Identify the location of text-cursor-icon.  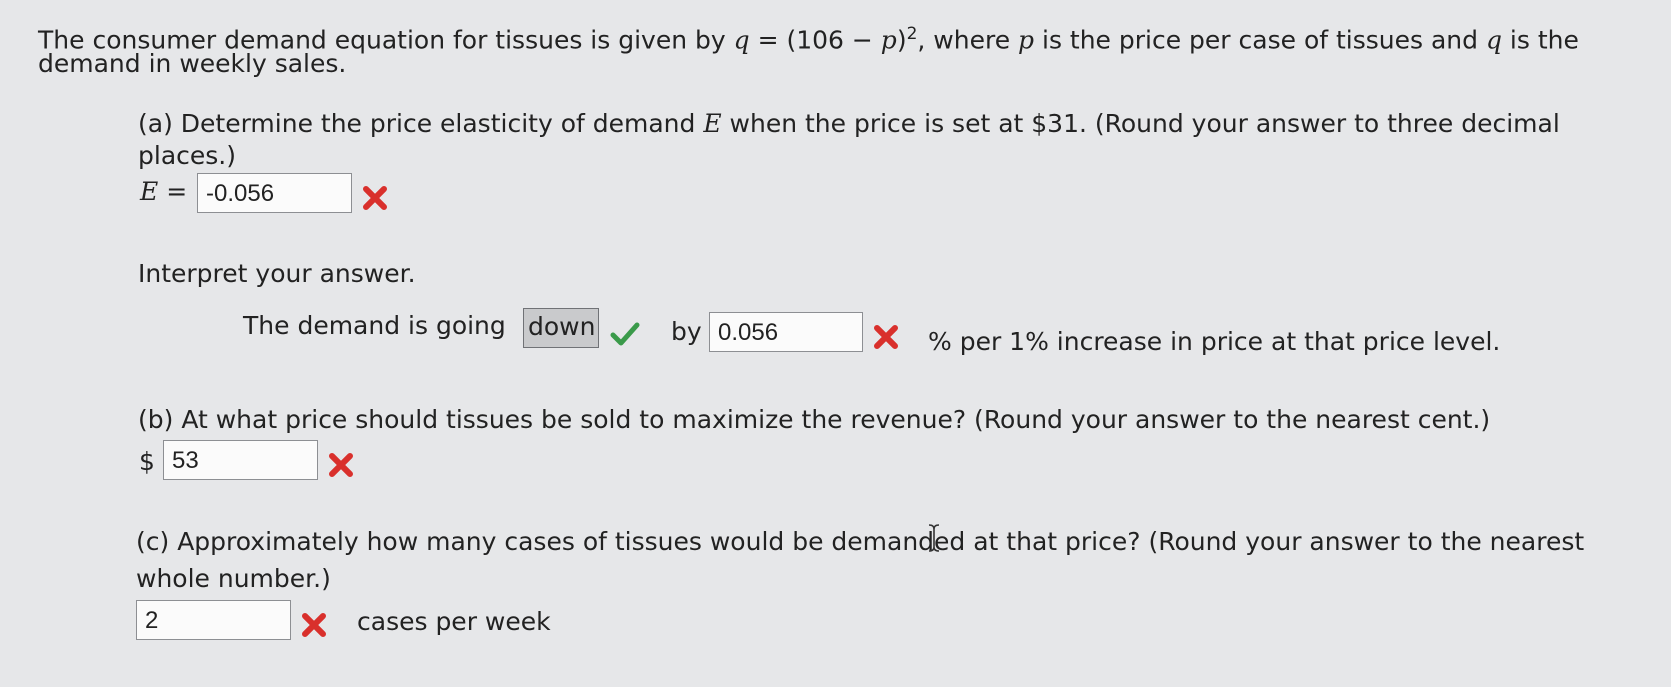
(934, 538).